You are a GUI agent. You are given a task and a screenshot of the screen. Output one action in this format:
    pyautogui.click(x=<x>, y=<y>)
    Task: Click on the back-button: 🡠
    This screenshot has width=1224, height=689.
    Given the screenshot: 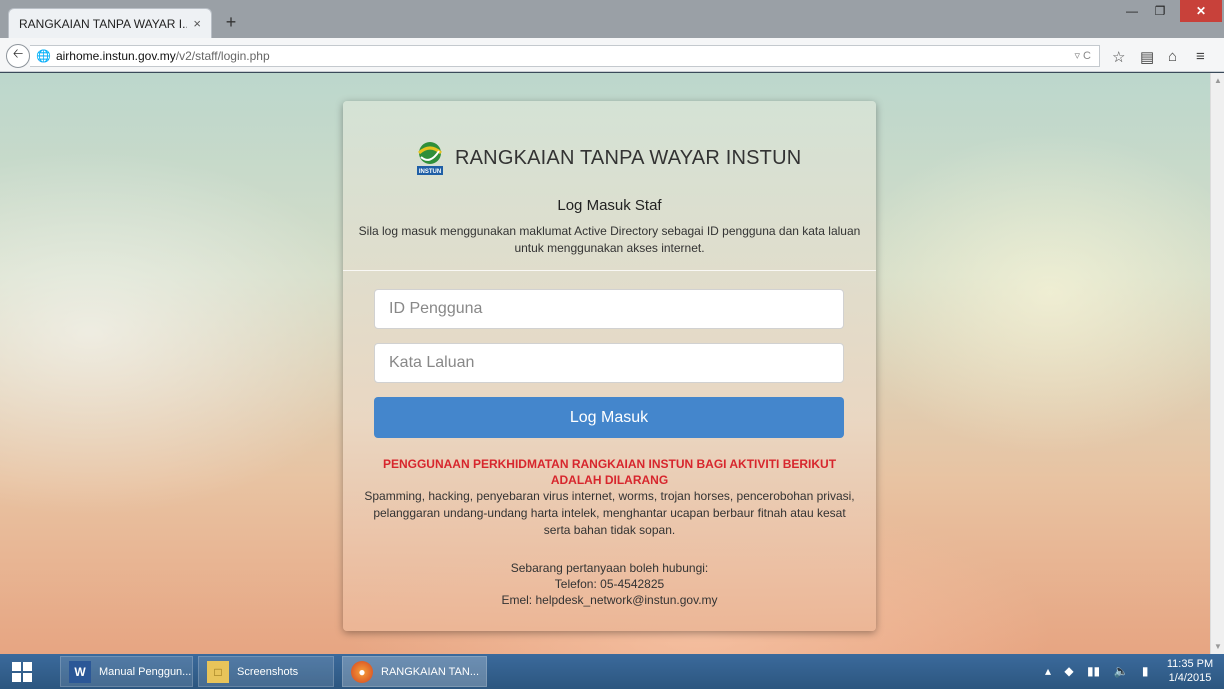 What is the action you would take?
    pyautogui.click(x=18, y=56)
    